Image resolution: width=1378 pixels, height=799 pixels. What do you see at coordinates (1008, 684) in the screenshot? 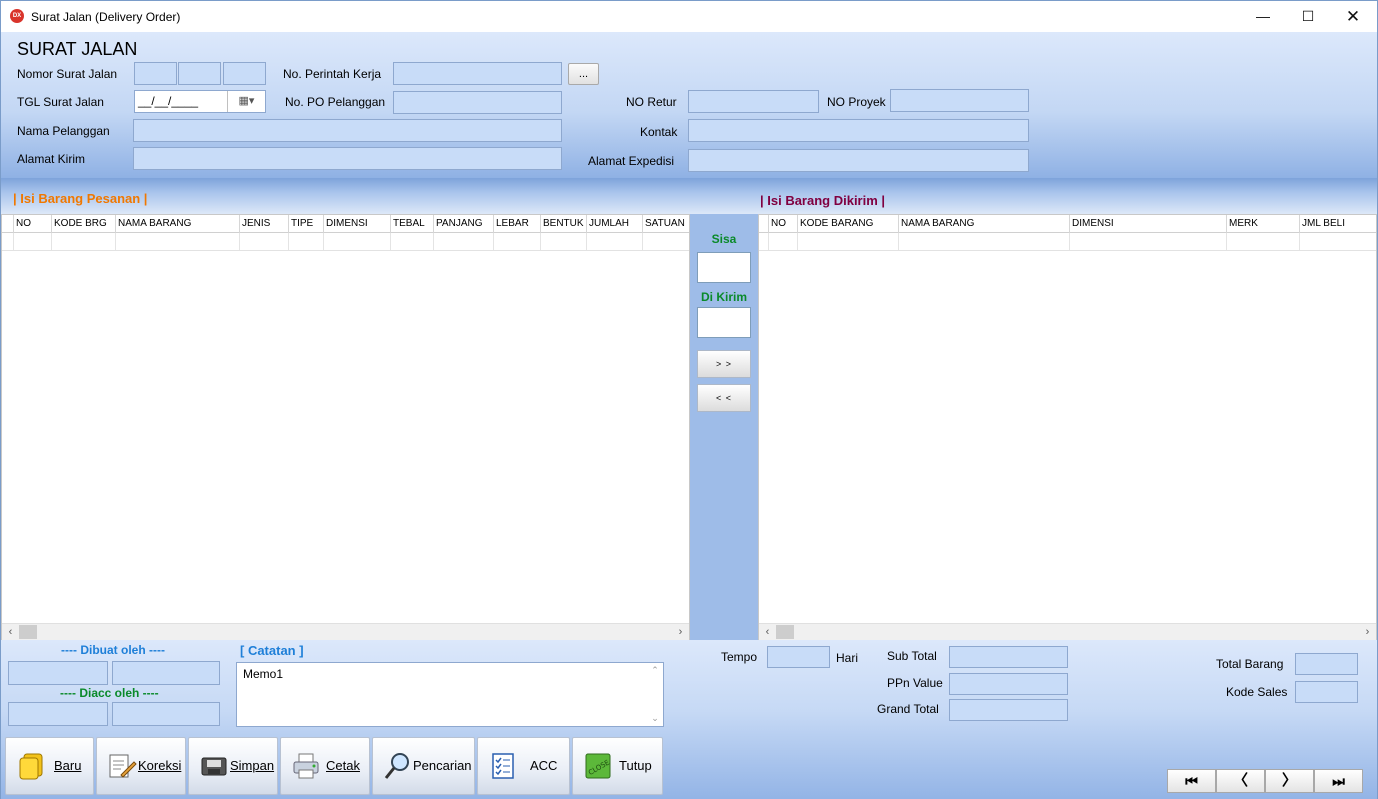
I see `ppn-value-input` at bounding box center [1008, 684].